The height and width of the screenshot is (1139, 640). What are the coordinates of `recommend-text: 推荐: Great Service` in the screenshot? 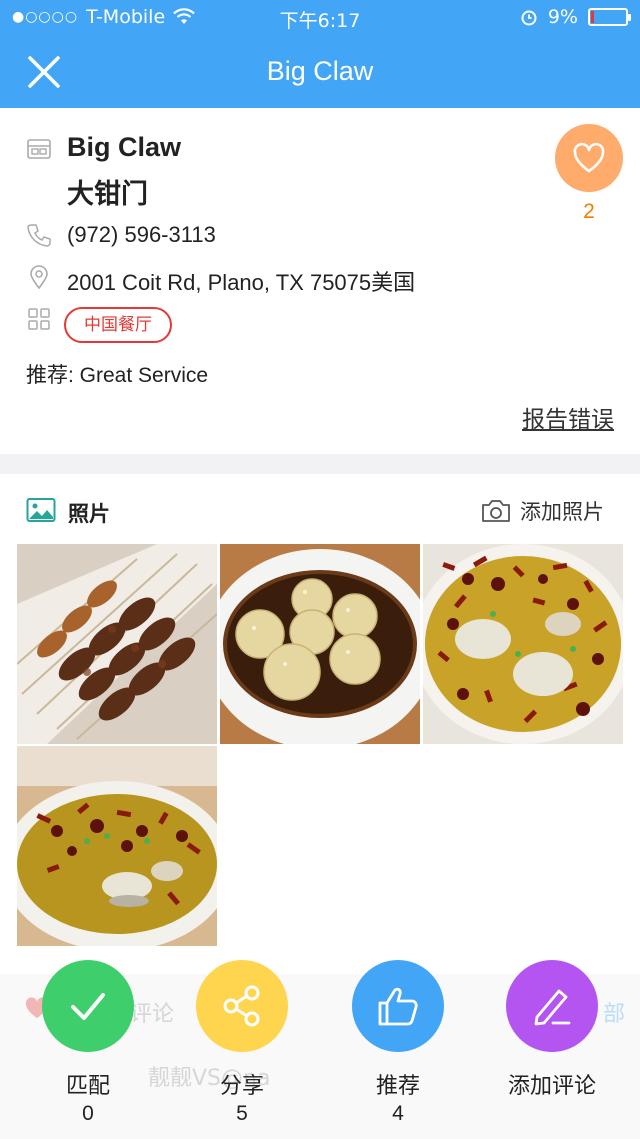 It's located at (117, 375).